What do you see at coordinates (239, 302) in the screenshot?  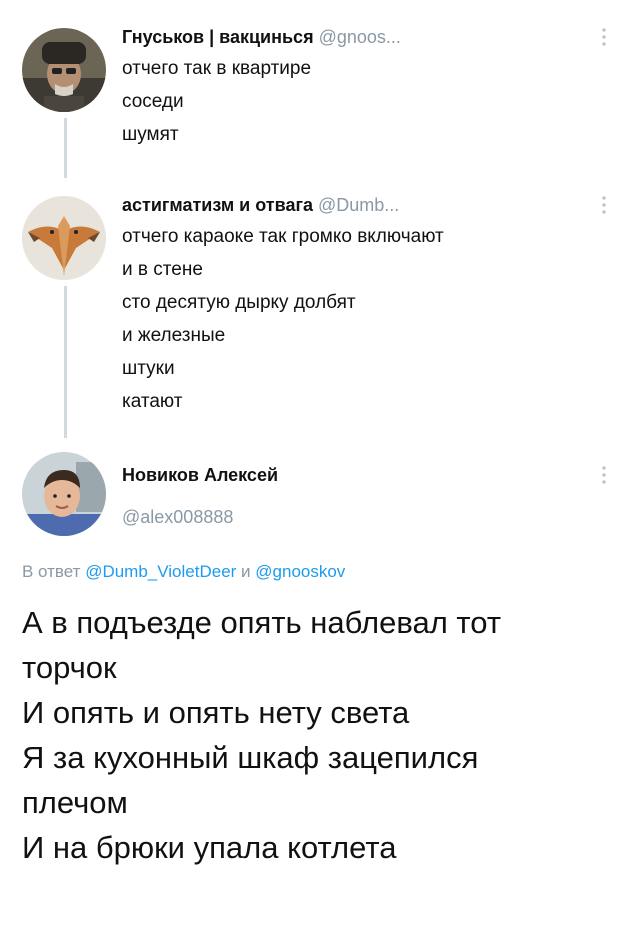 I see `tweet-line: сто десятую дырку долбят` at bounding box center [239, 302].